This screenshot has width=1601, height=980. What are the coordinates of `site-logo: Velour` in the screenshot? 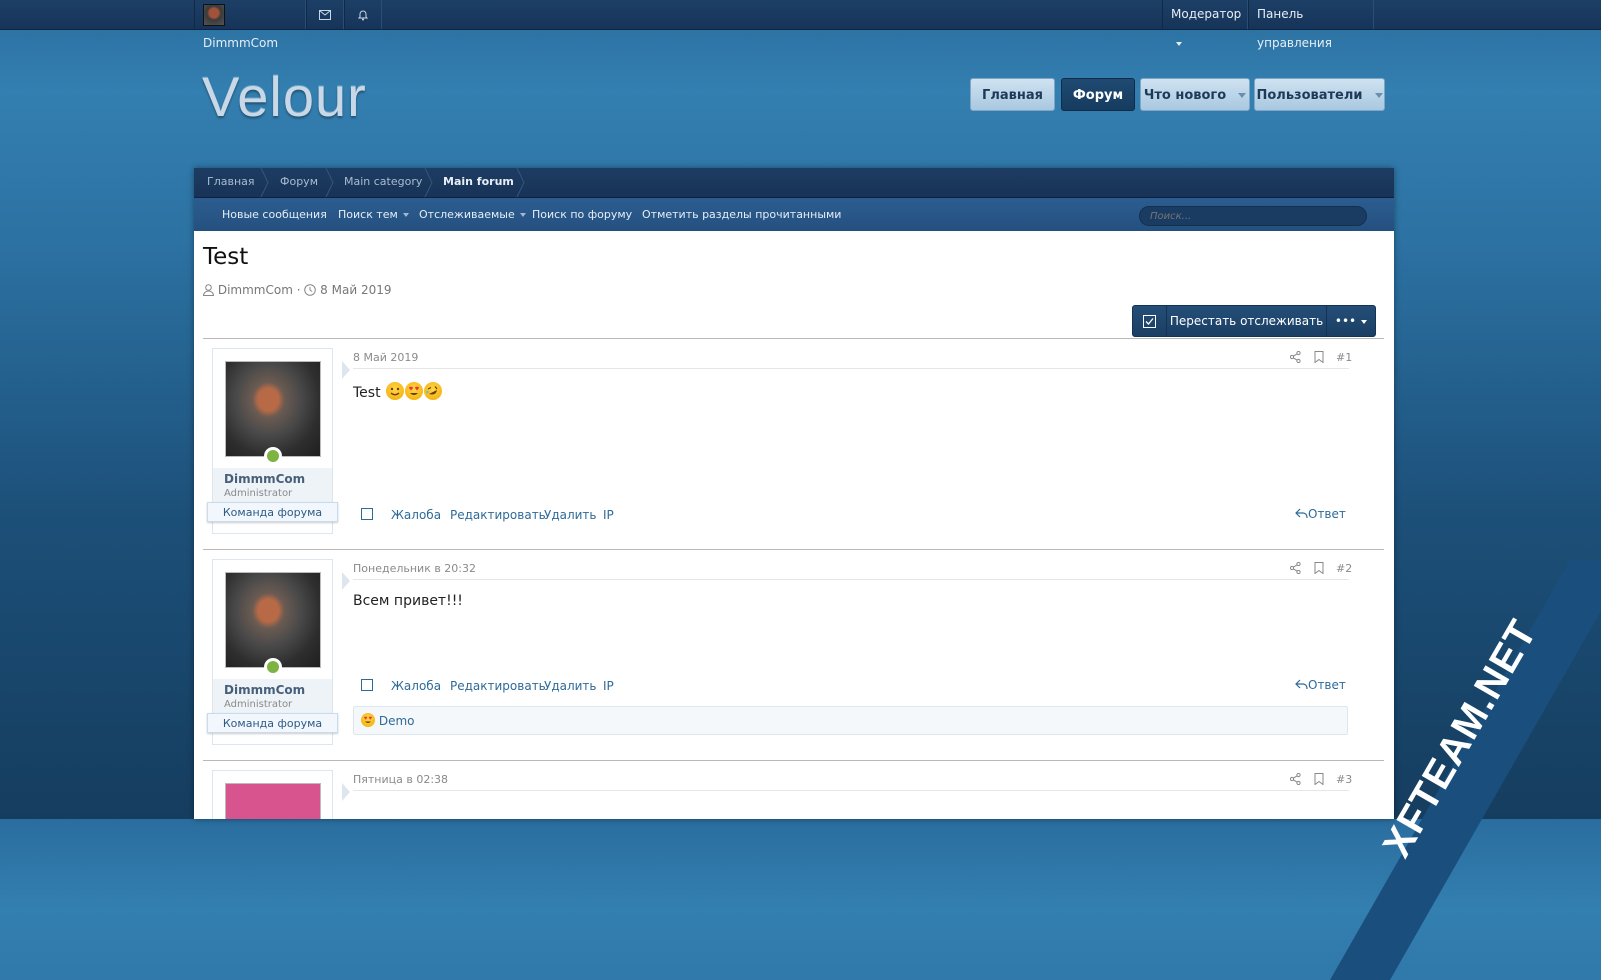 It's located at (284, 96).